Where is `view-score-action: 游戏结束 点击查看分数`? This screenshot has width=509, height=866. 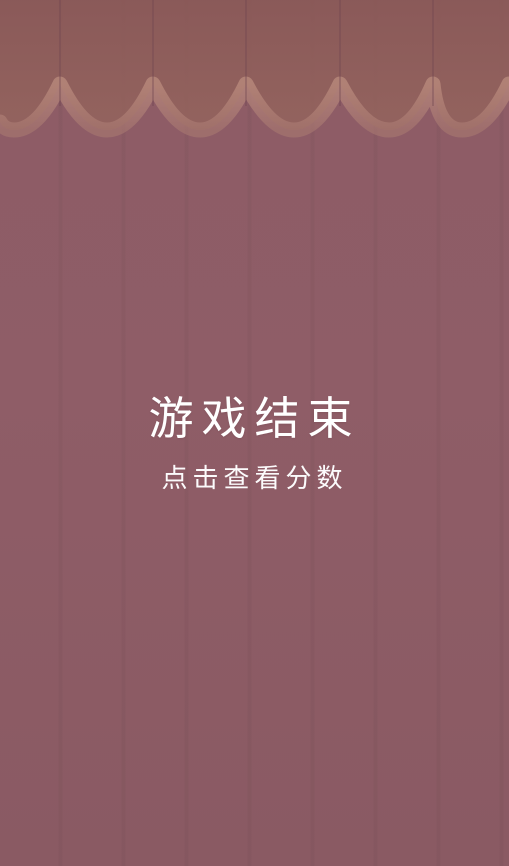 view-score-action: 游戏结束 点击查看分数 is located at coordinates (254, 441).